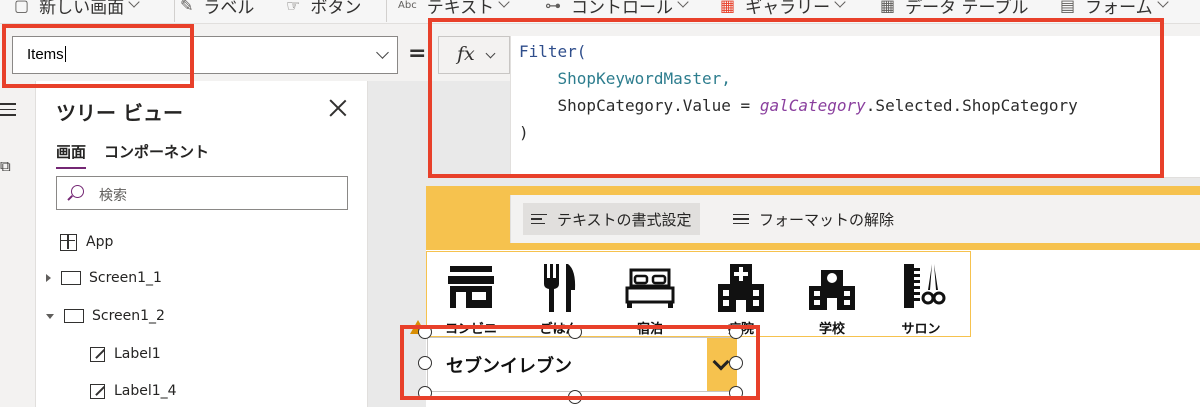 The height and width of the screenshot is (407, 1200). Describe the element at coordinates (783, 9) in the screenshot. I see `gallery-menu: ▦ ギャラリー` at that location.